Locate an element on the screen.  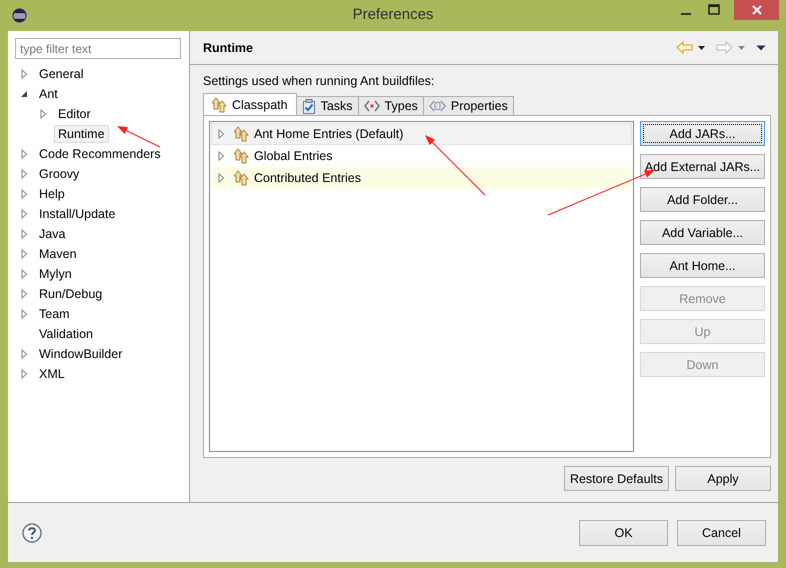
tree-item: XML is located at coordinates (52, 374).